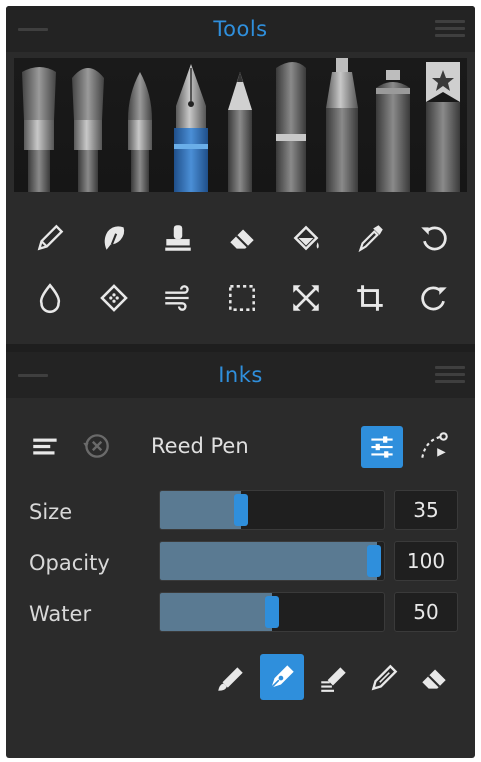 This screenshot has width=481, height=762. What do you see at coordinates (426, 612) in the screenshot?
I see `water-value: 50` at bounding box center [426, 612].